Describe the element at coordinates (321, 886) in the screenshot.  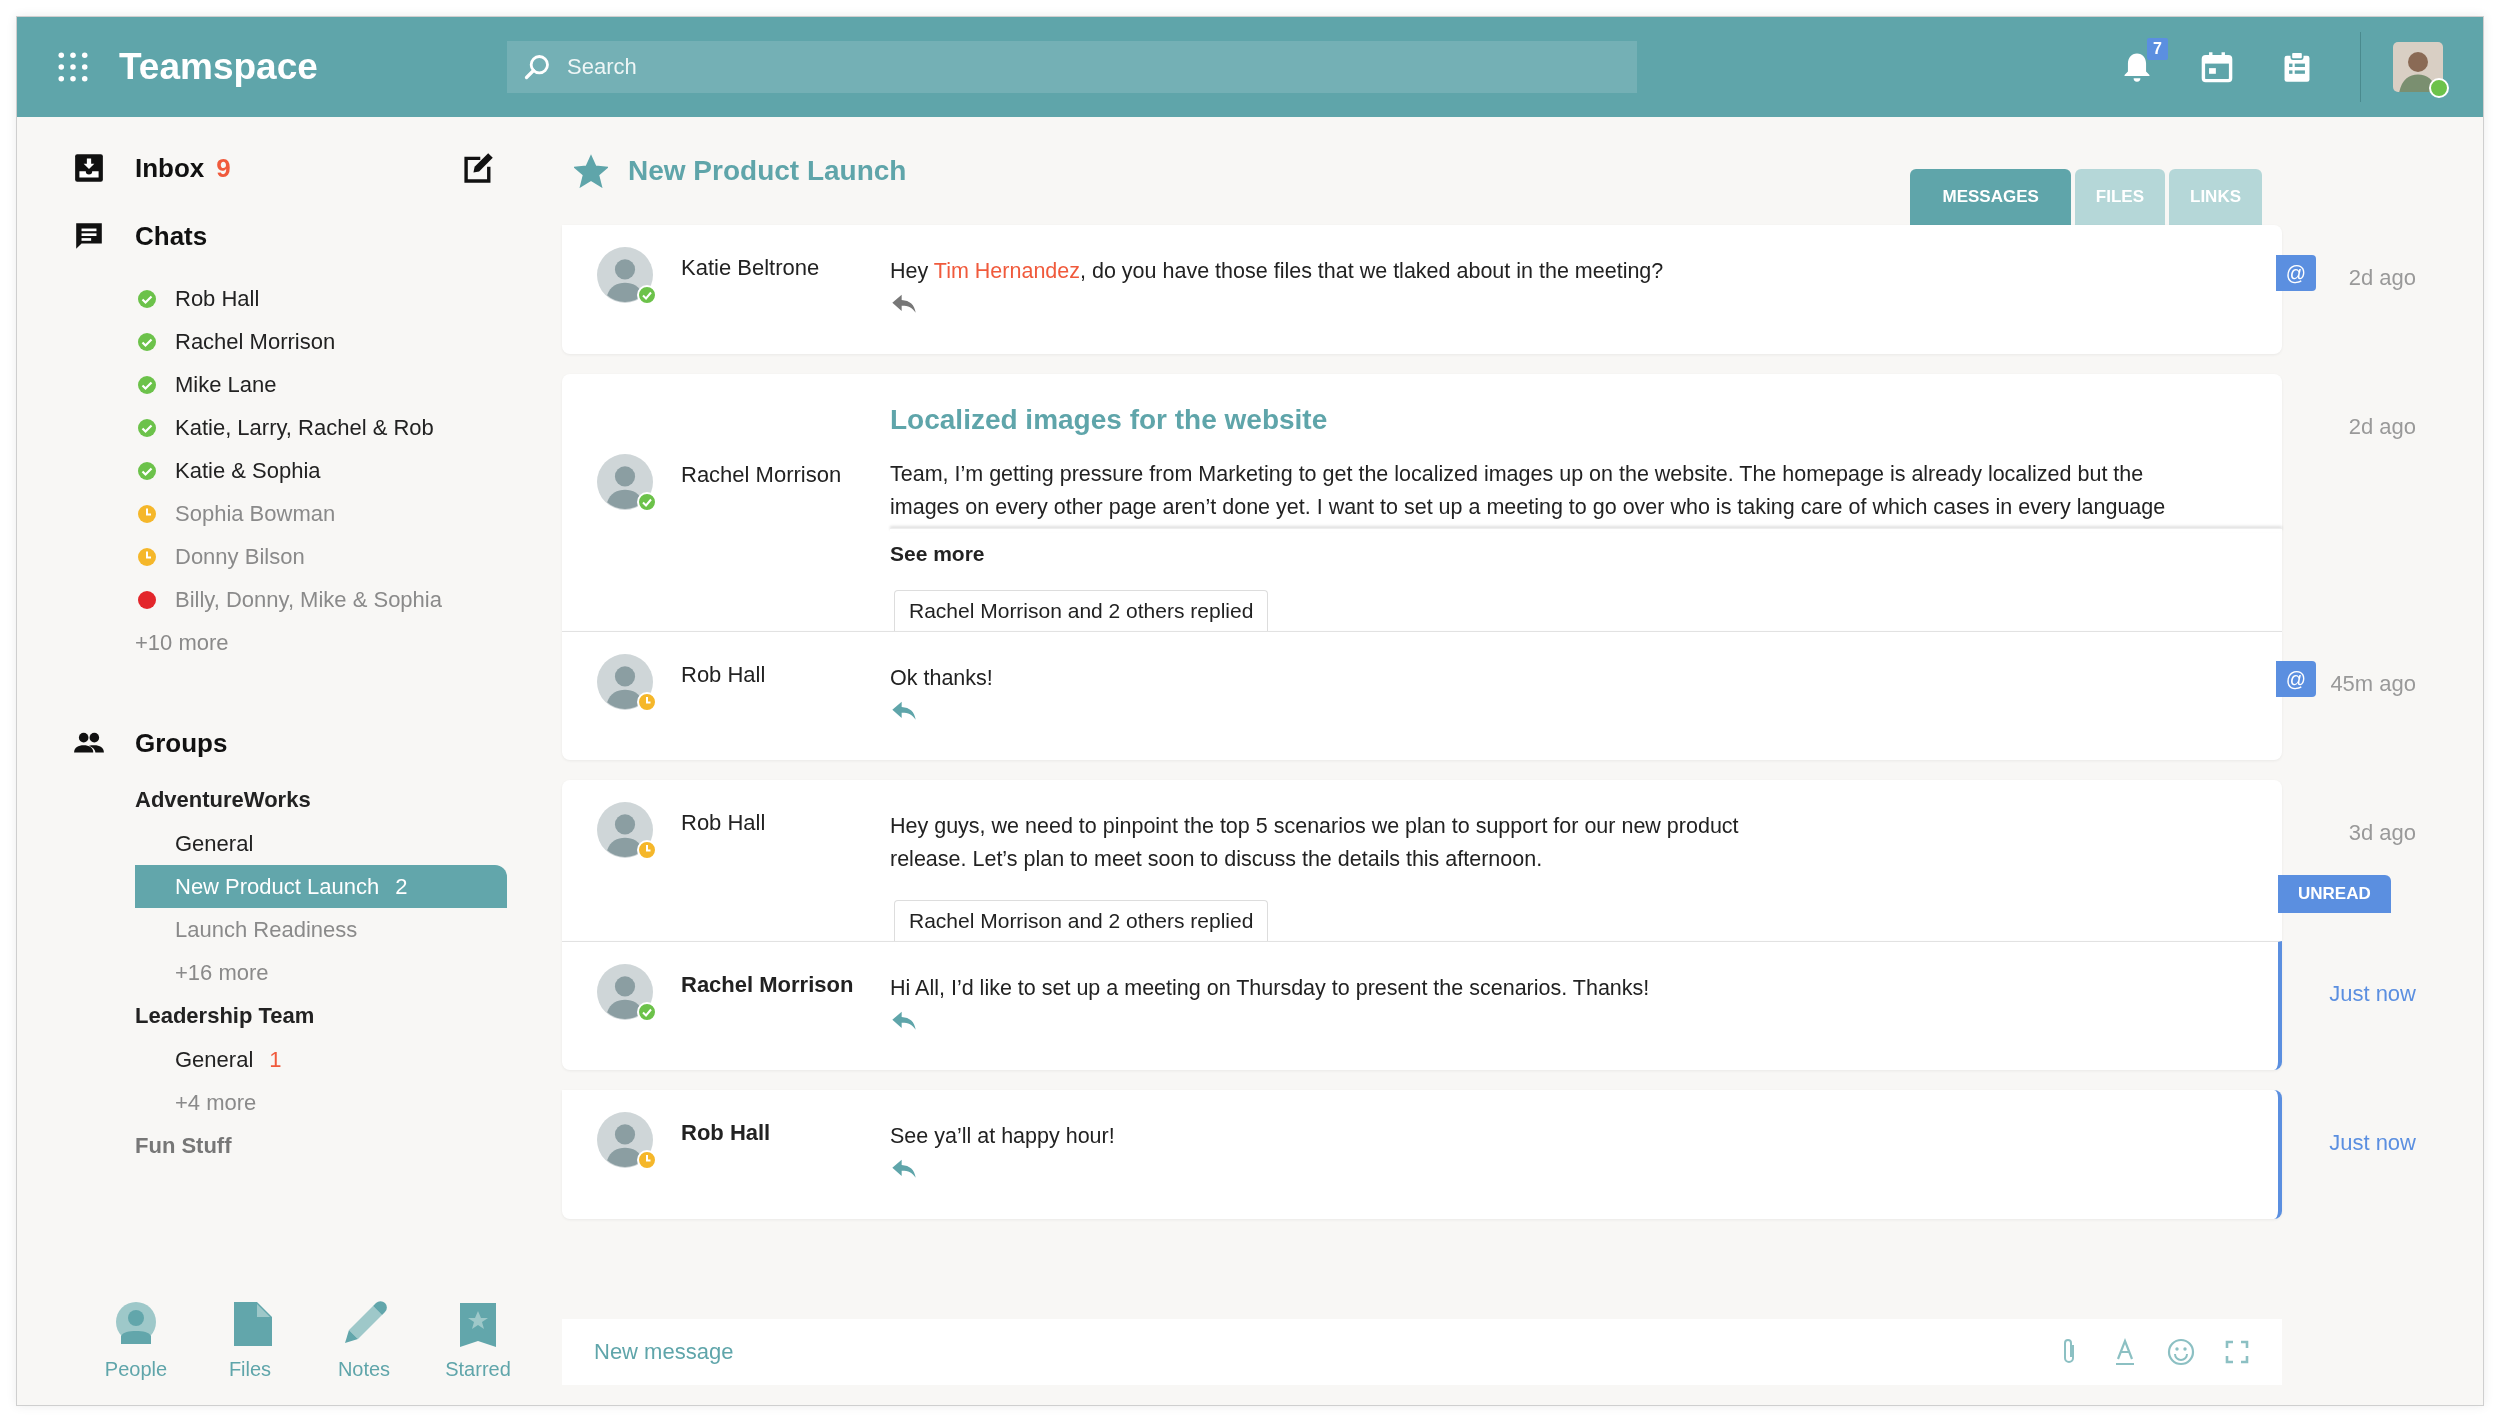
I see `channel-item: New Product Launch 2` at that location.